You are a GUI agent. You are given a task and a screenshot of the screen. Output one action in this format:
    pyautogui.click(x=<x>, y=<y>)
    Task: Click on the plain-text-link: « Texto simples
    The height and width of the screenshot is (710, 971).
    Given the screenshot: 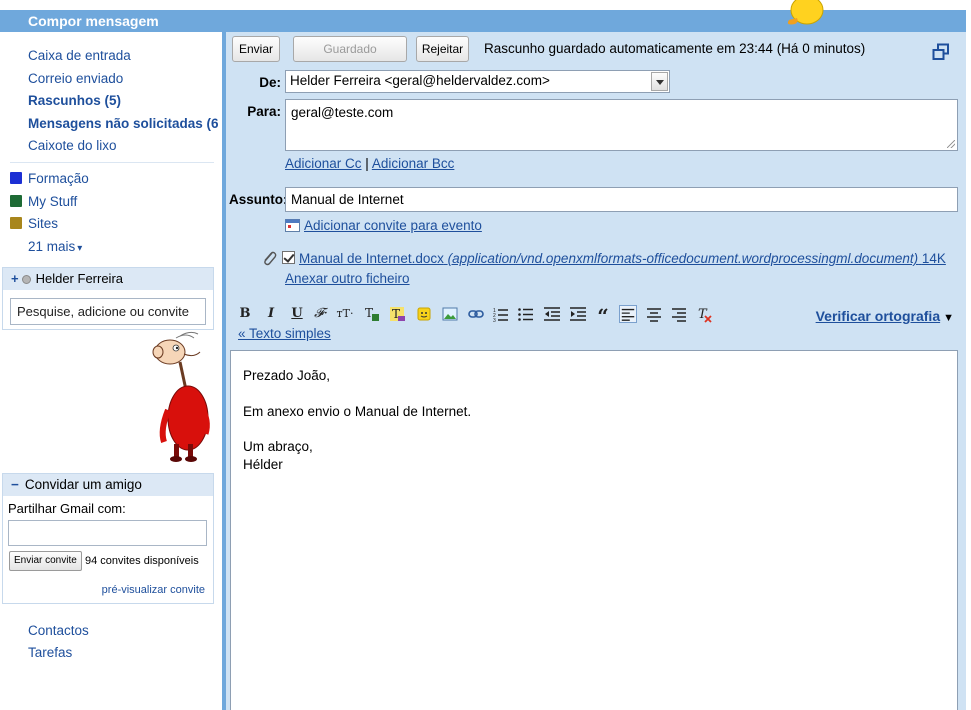 What is the action you would take?
    pyautogui.click(x=284, y=333)
    